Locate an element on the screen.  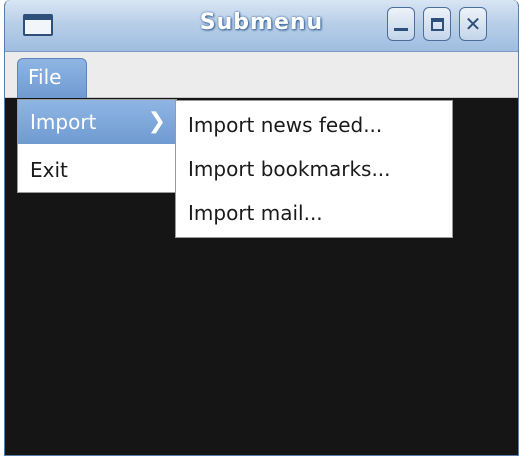
maximize-button is located at coordinates (437, 24).